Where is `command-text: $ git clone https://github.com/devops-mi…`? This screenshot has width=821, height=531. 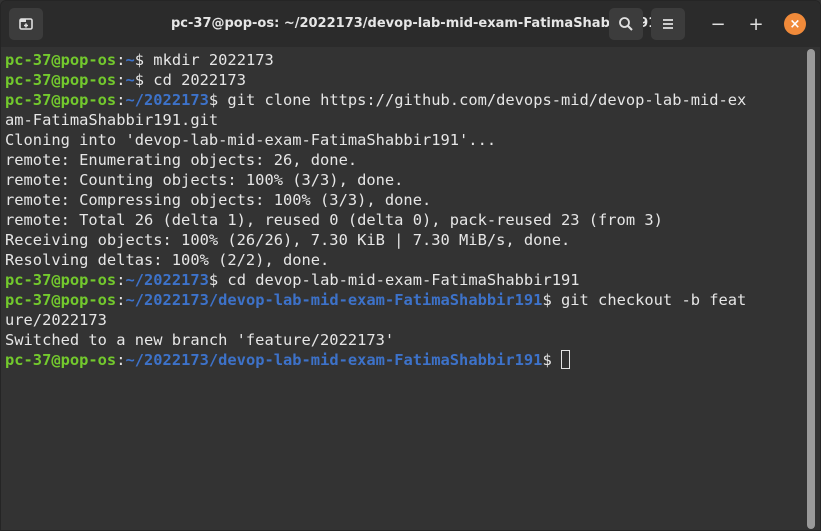 command-text: $ git clone https://github.com/devops-mi… is located at coordinates (477, 100).